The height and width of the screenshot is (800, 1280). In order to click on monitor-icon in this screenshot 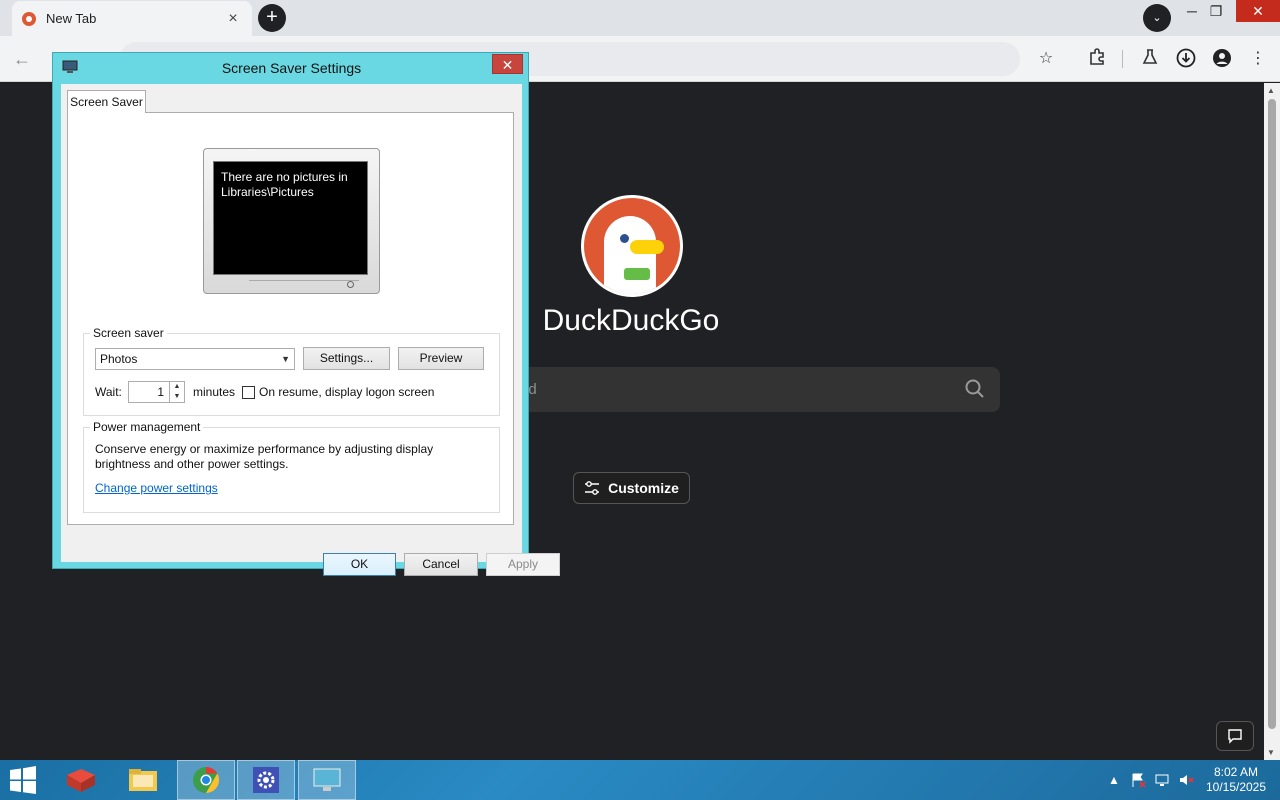, I will do `click(327, 779)`.